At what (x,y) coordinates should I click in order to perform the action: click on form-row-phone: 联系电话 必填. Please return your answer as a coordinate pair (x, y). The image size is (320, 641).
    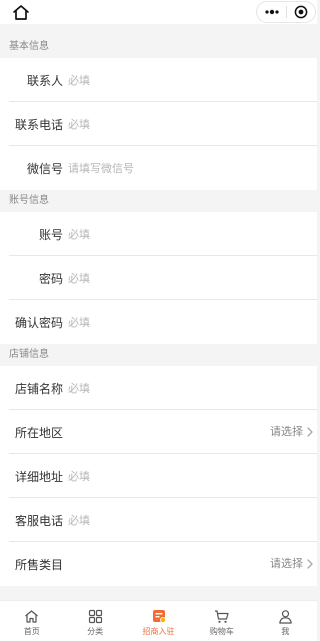
    Looking at the image, I should click on (158, 124).